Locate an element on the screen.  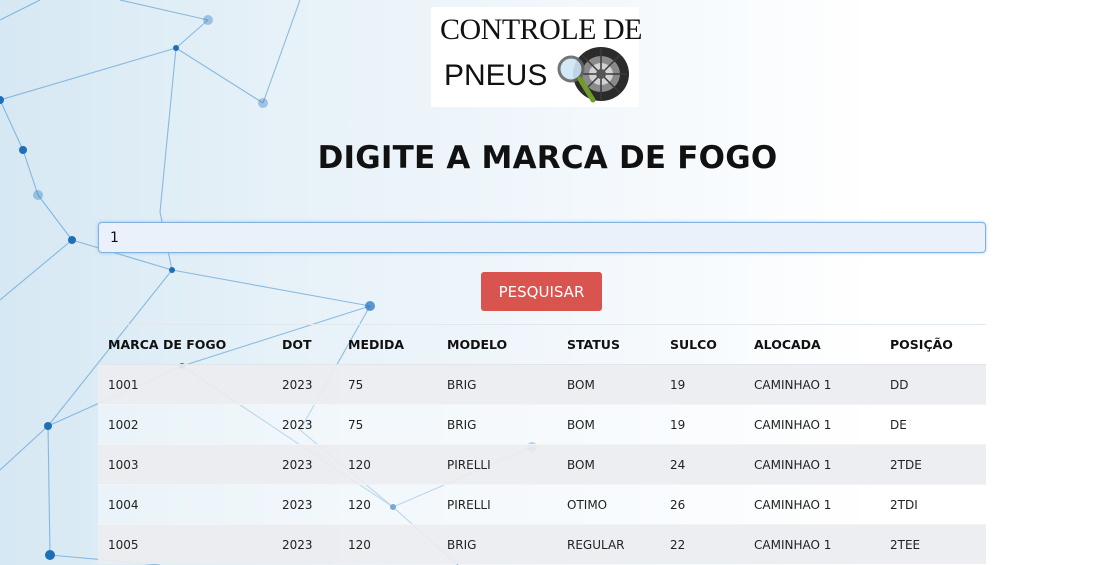
cell-posicao: DE is located at coordinates (933, 424).